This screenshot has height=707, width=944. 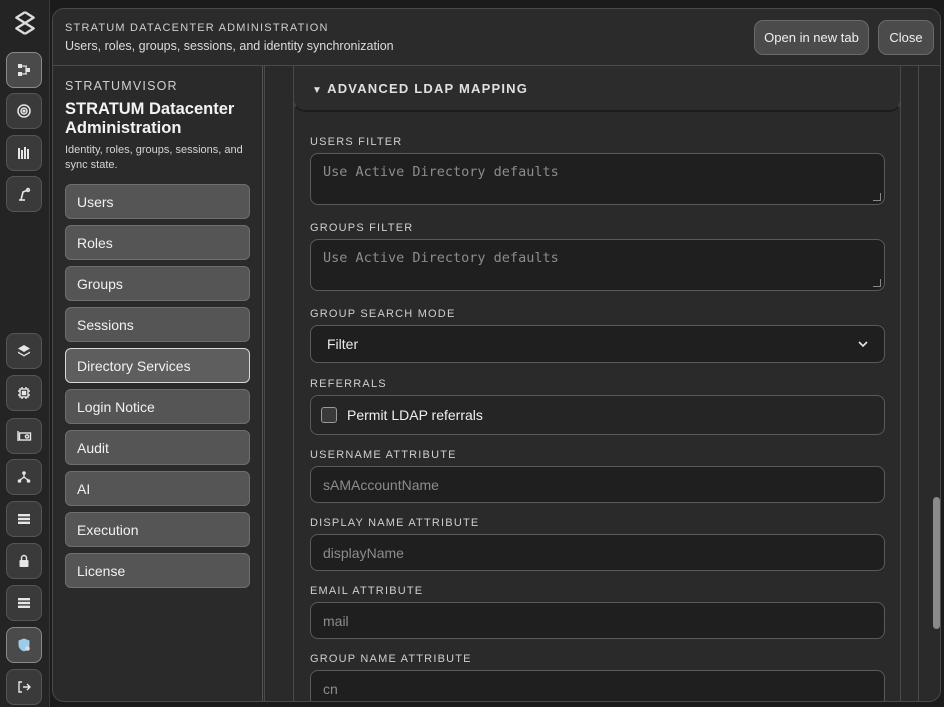 I want to click on robot-arm-icon, so click(x=24, y=194).